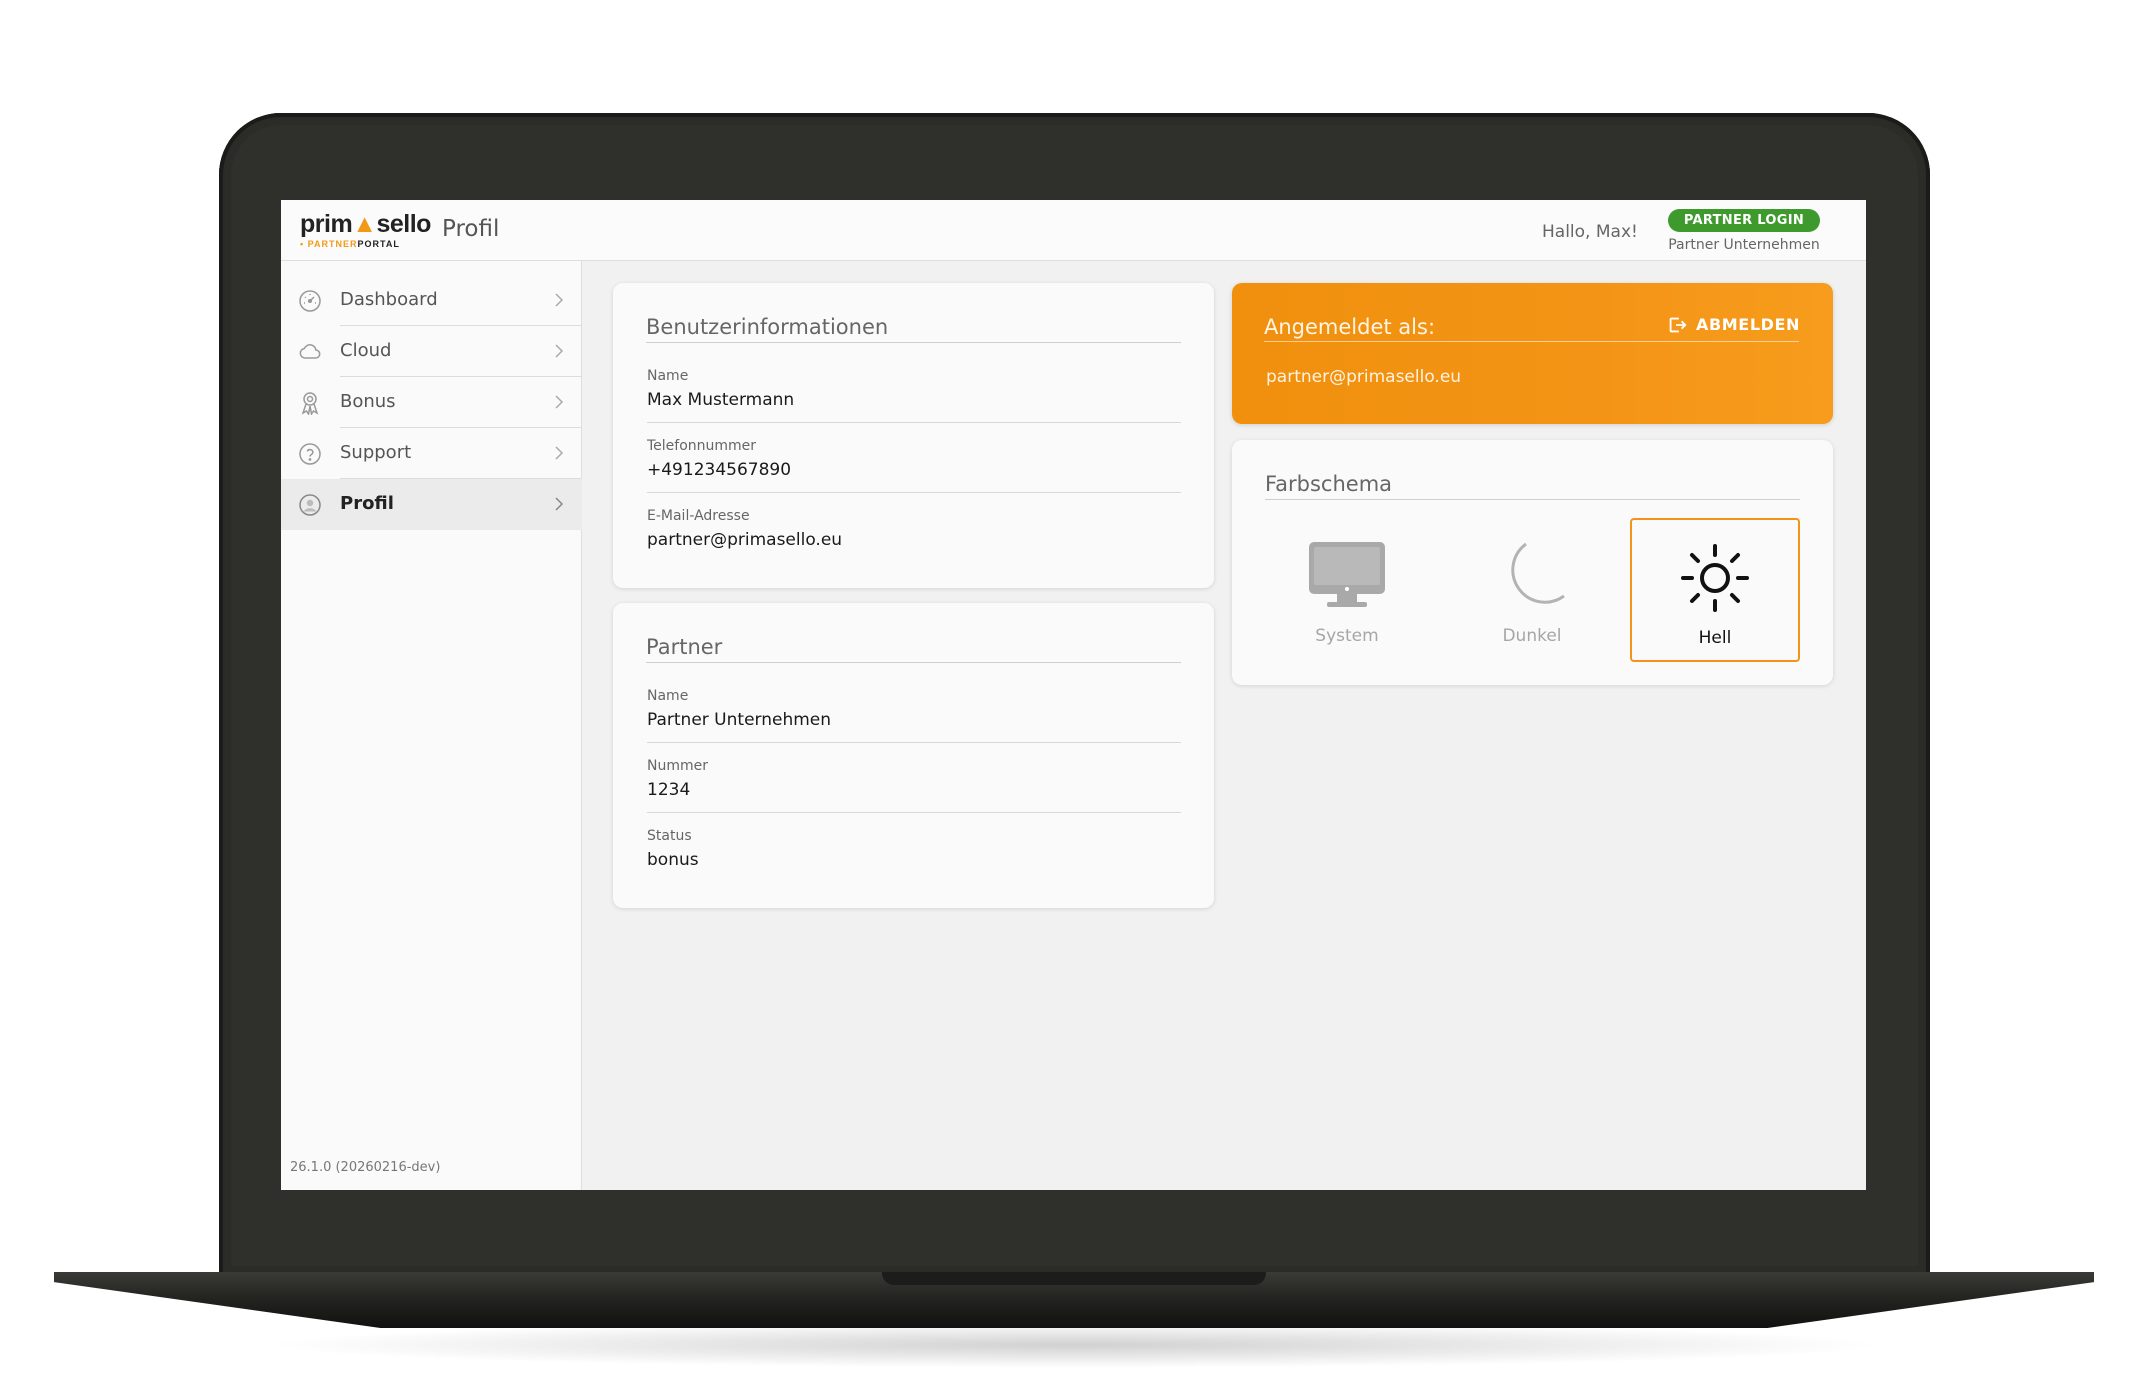  What do you see at coordinates (1075, 1345) in the screenshot?
I see `laptop-shadow` at bounding box center [1075, 1345].